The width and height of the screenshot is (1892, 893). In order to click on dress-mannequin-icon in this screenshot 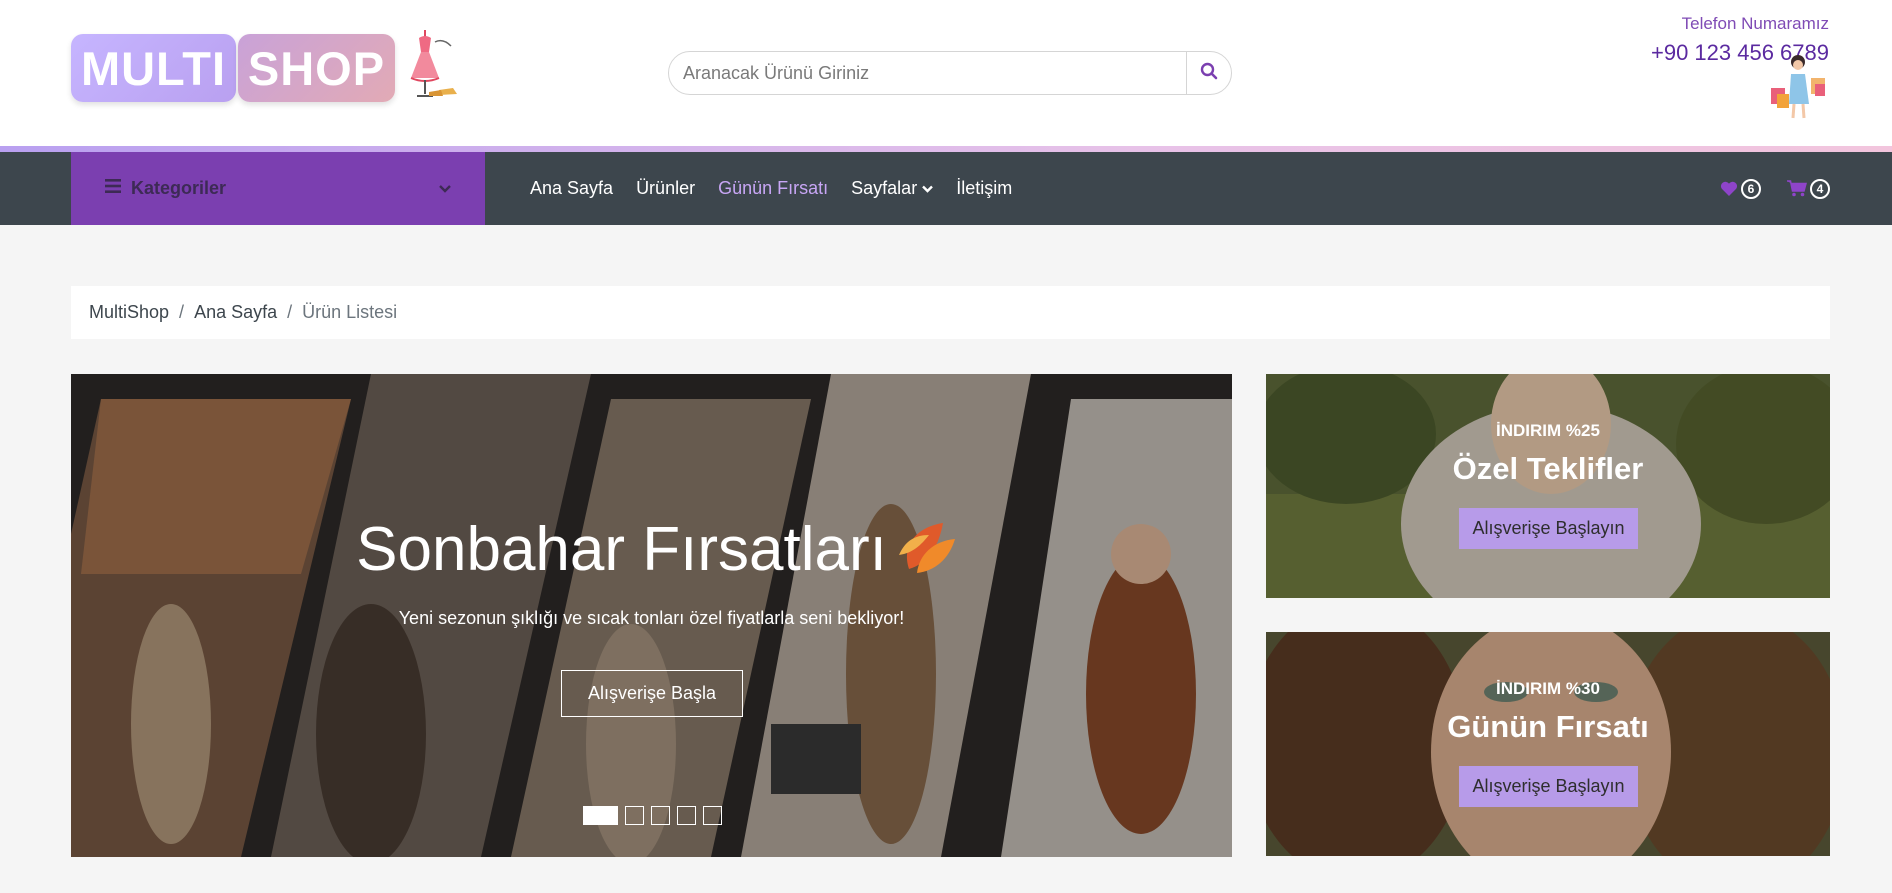, I will do `click(430, 68)`.